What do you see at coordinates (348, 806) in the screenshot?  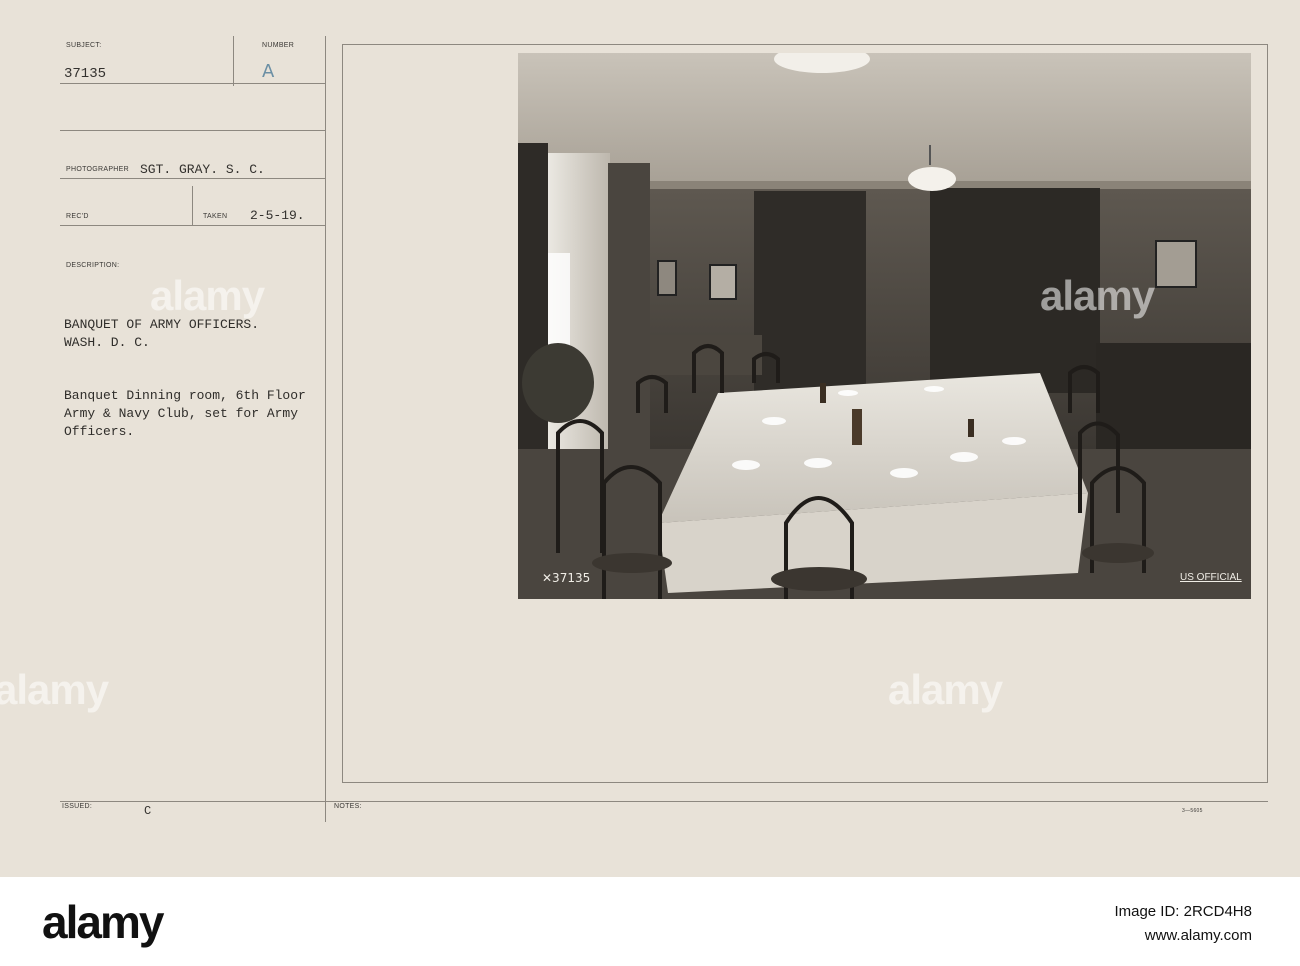 I see `notes-label: NOTES:` at bounding box center [348, 806].